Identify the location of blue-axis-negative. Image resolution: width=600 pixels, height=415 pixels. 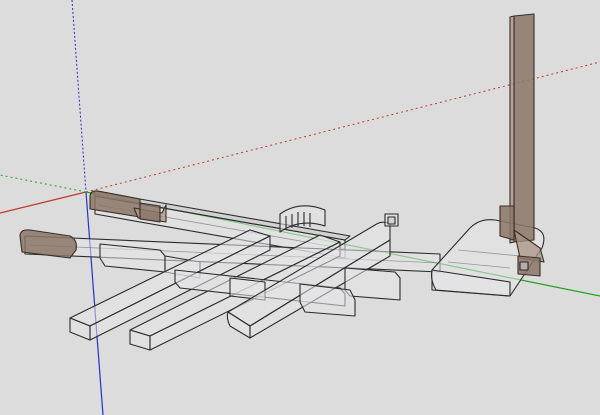
(79, 96).